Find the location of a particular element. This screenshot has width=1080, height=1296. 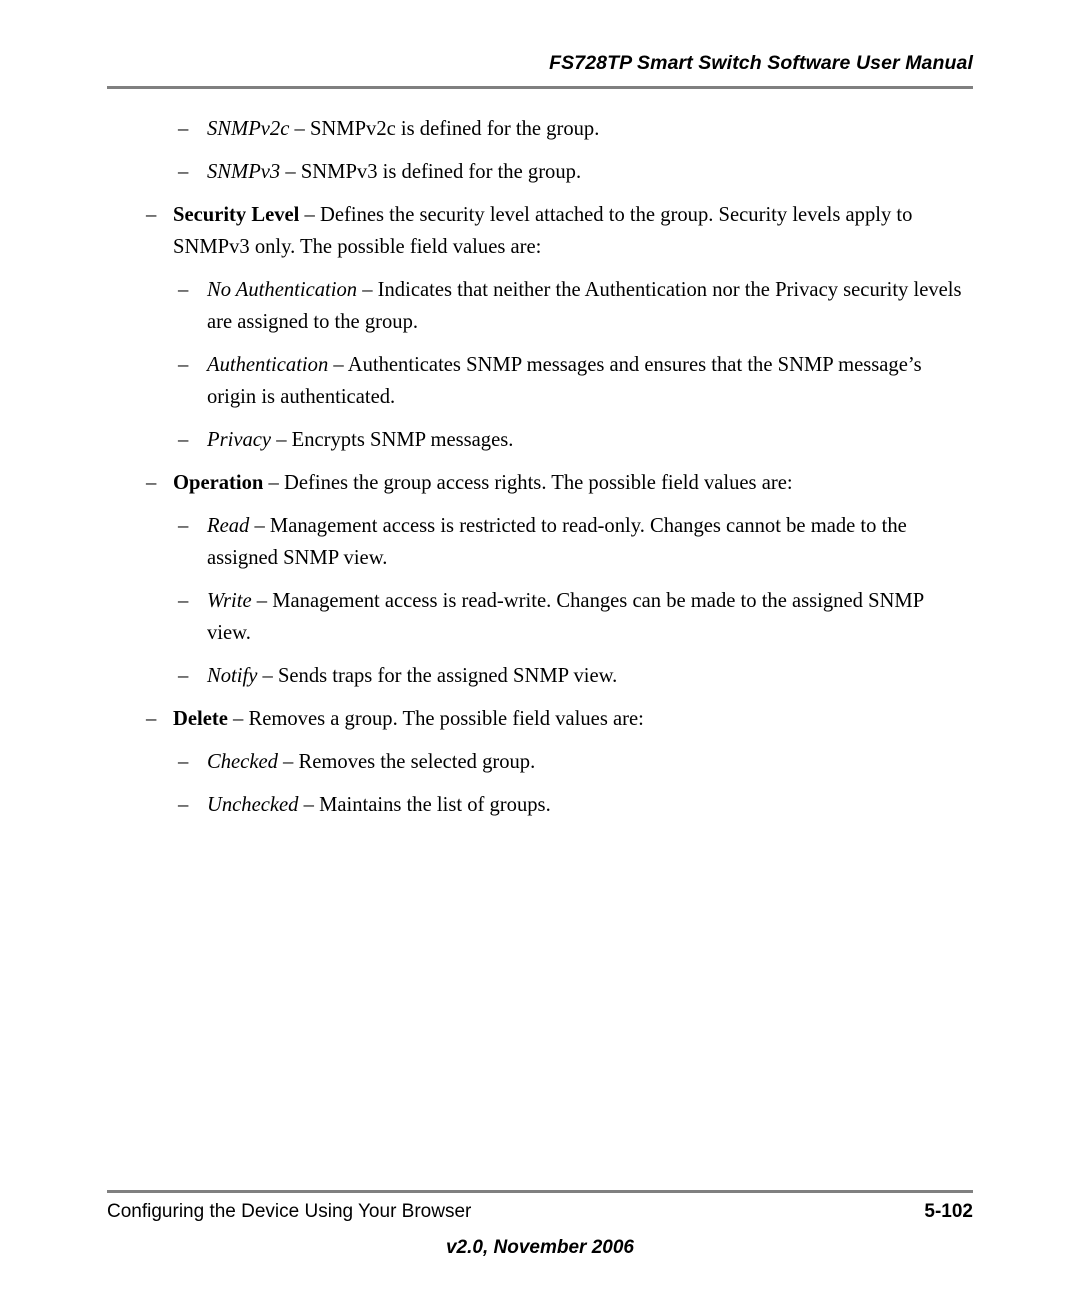

bullet-term: Unchecked is located at coordinates (253, 805).